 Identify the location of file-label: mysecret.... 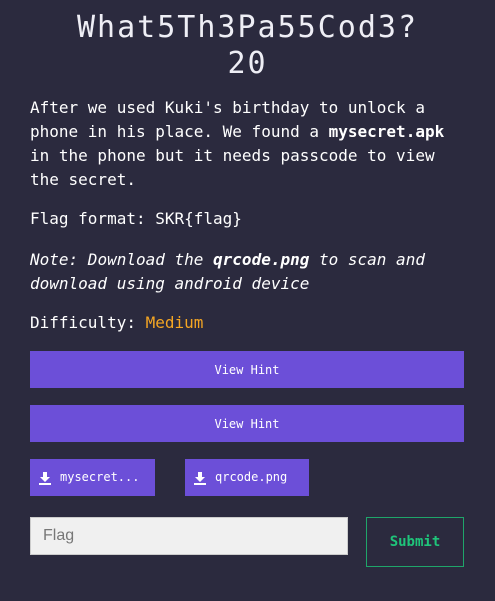
(100, 477).